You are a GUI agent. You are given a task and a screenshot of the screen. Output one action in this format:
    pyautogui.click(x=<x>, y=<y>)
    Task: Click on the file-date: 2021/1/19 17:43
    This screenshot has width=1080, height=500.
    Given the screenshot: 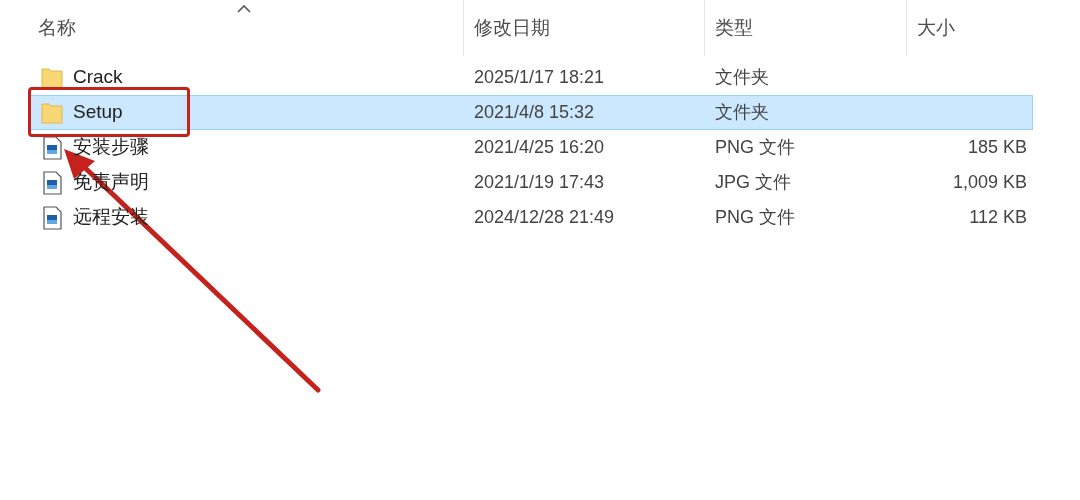 What is the action you would take?
    pyautogui.click(x=539, y=182)
    